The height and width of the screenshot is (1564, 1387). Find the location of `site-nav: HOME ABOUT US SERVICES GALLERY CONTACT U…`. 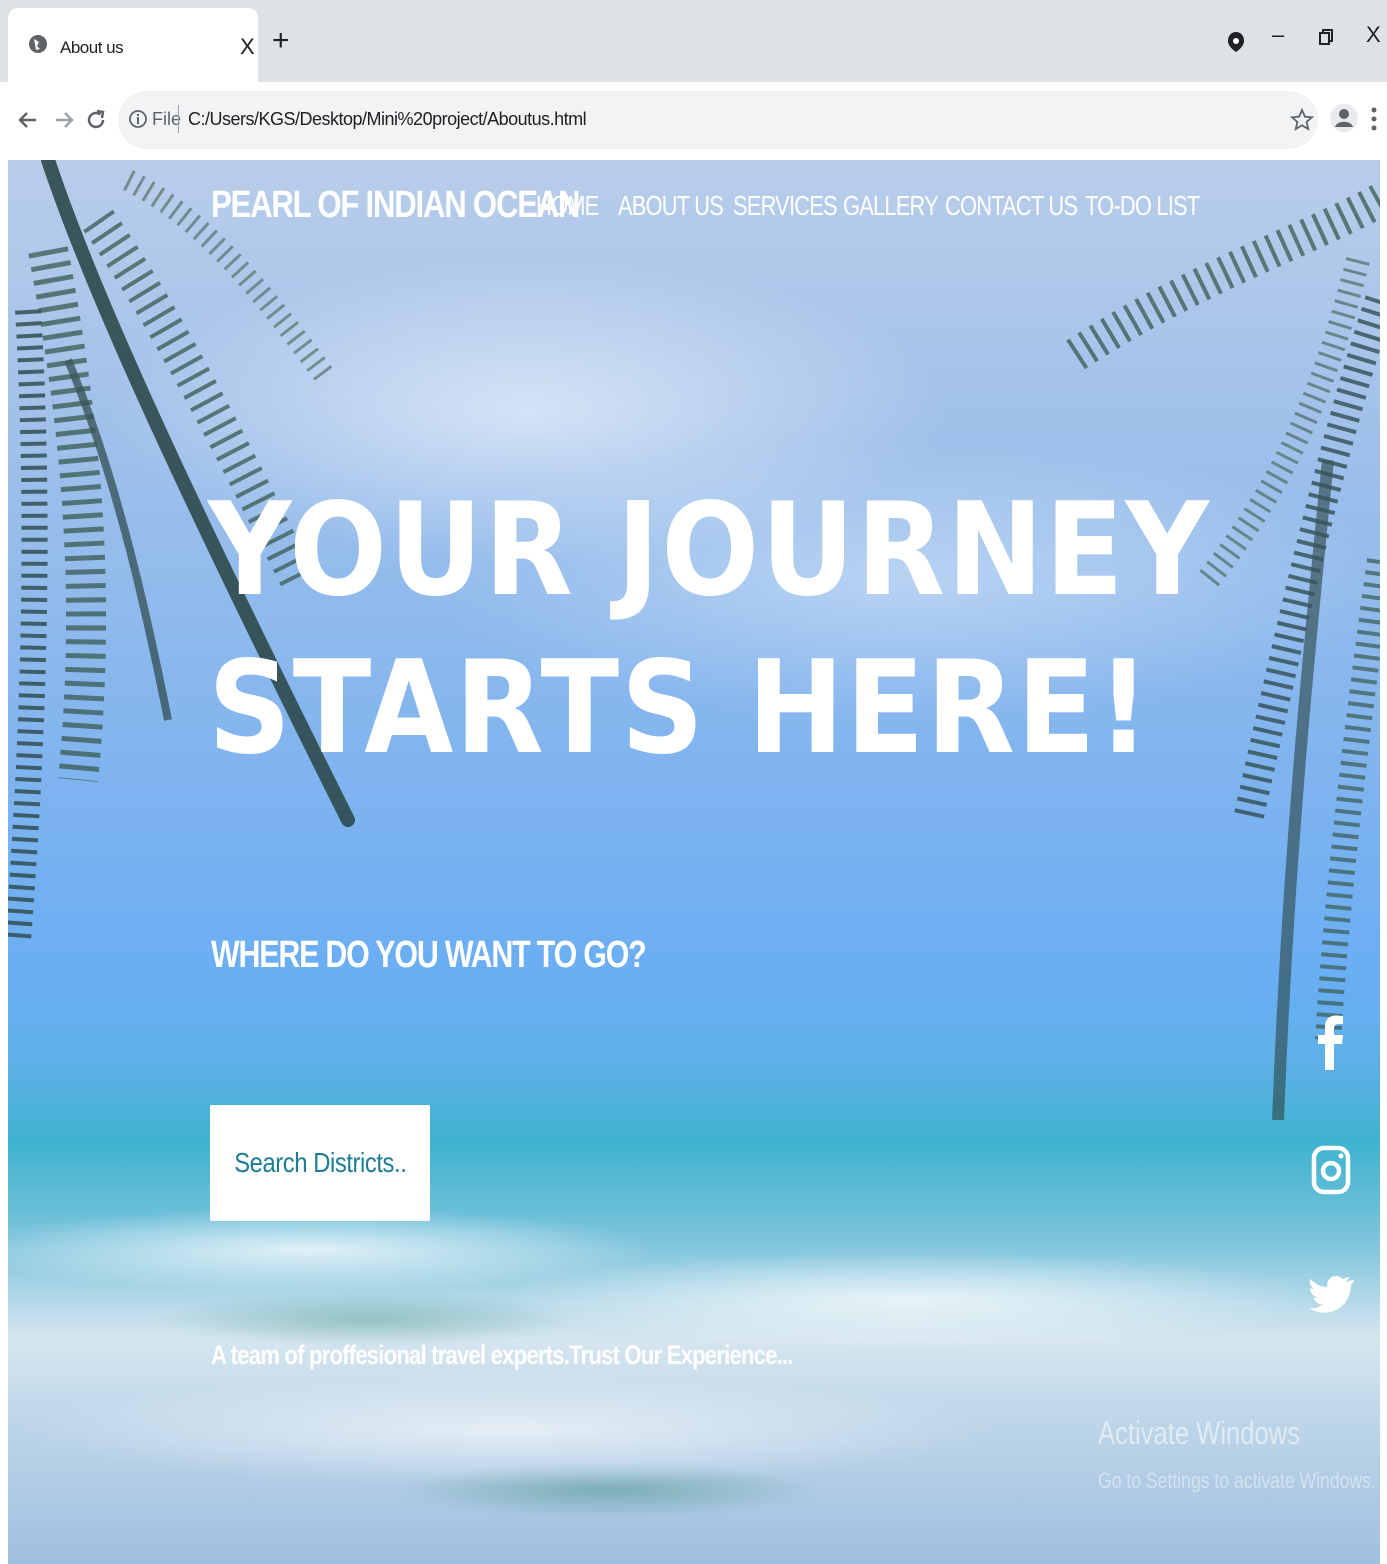

site-nav: HOME ABOUT US SERVICES GALLERY CONTACT U… is located at coordinates (870, 206).